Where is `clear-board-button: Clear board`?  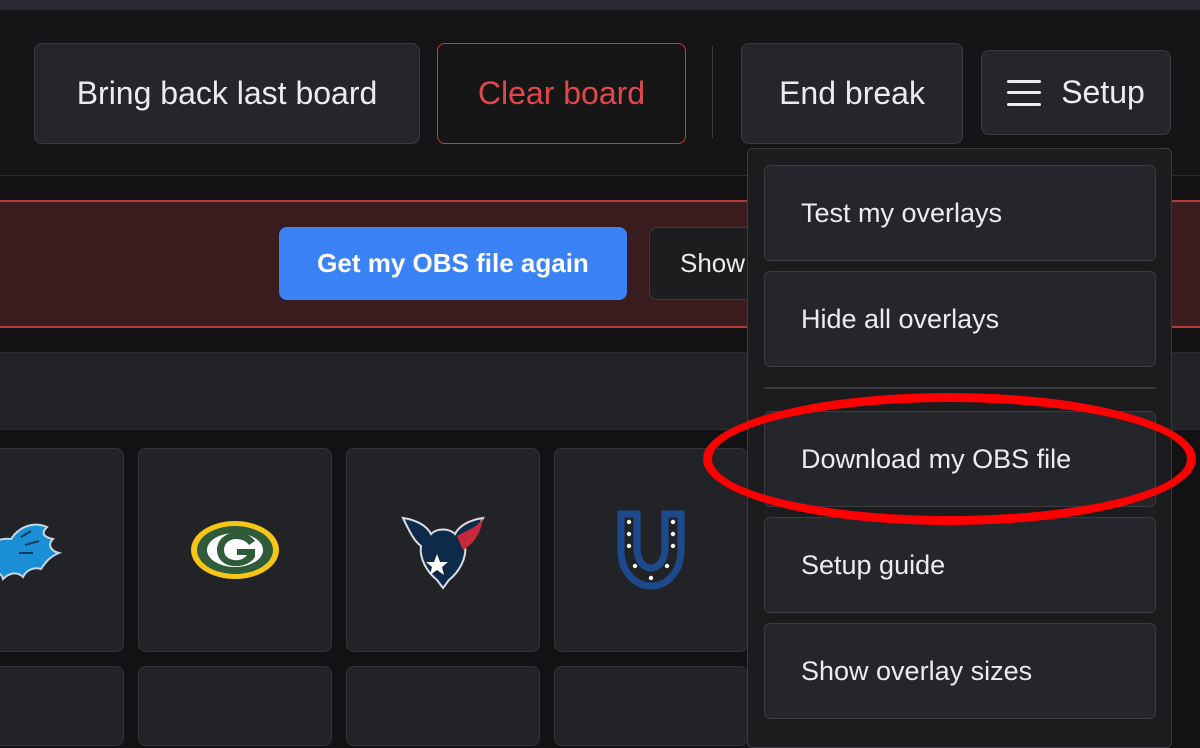 clear-board-button: Clear board is located at coordinates (561, 93).